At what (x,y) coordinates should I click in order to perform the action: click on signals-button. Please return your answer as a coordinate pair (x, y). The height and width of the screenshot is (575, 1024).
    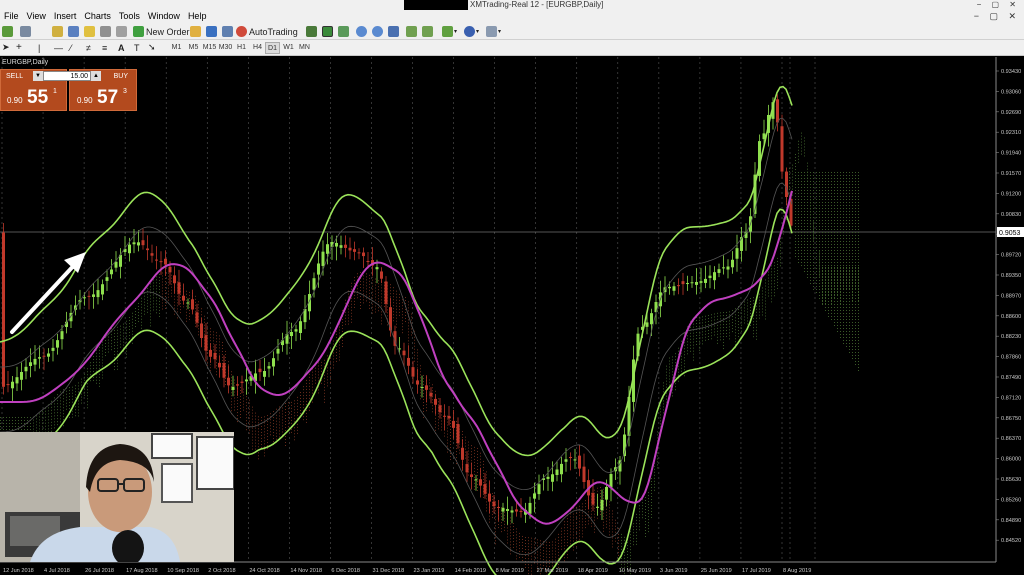
    Looking at the image, I should click on (211, 31).